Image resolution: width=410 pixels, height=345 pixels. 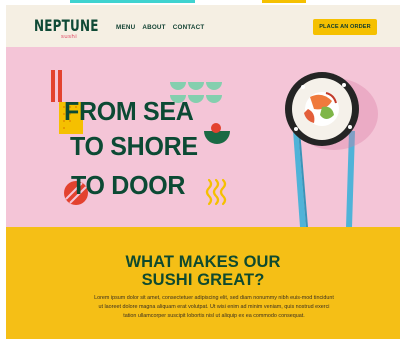 I want to click on hero-headline-line-1: FROM SEA, so click(x=129, y=112).